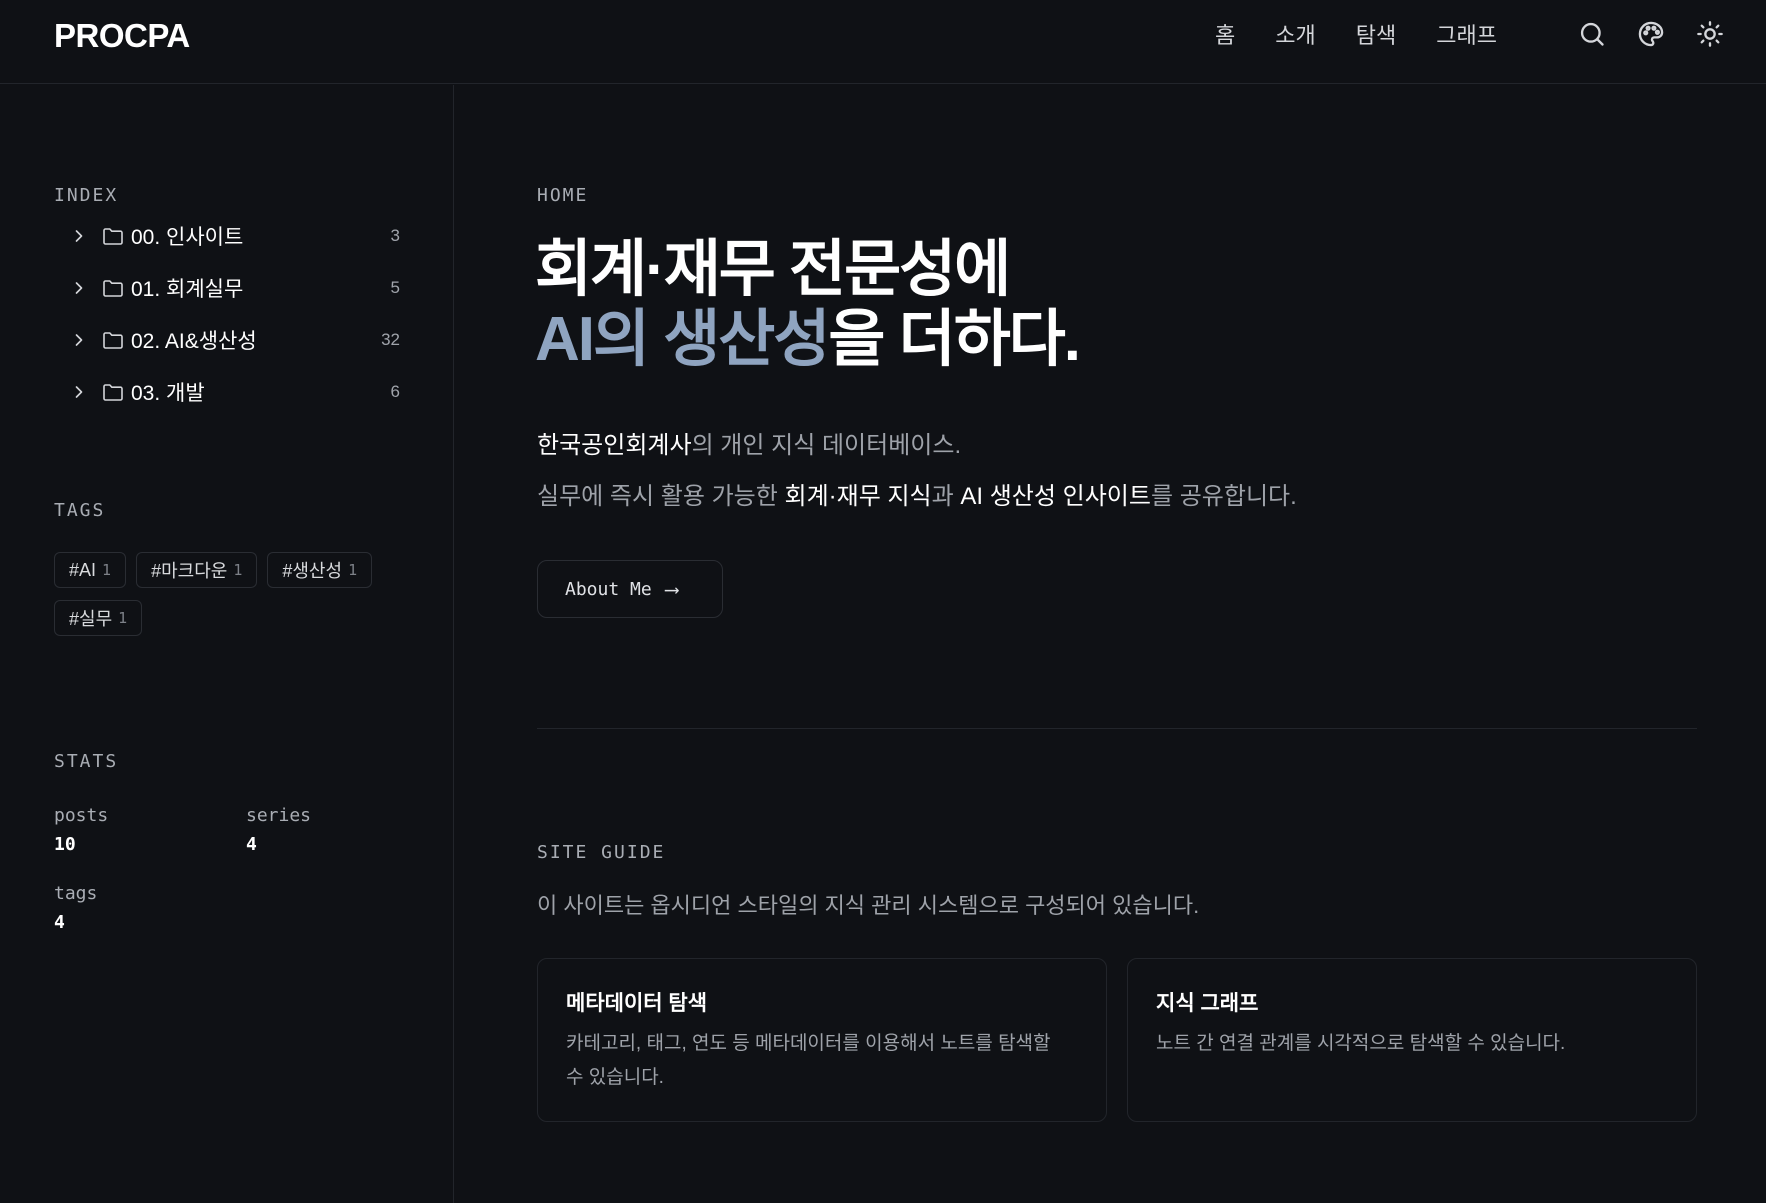 This screenshot has width=1766, height=1203. I want to click on card-title: 메타데이터 탐색, so click(637, 1003).